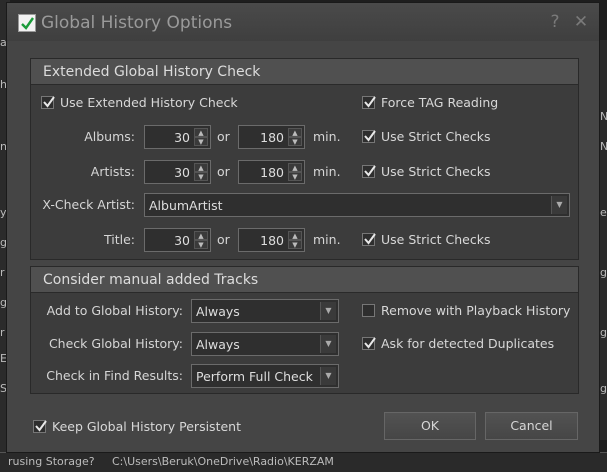 This screenshot has width=607, height=472. What do you see at coordinates (476, 310) in the screenshot?
I see `checkbox-label: Remove with Playback History` at bounding box center [476, 310].